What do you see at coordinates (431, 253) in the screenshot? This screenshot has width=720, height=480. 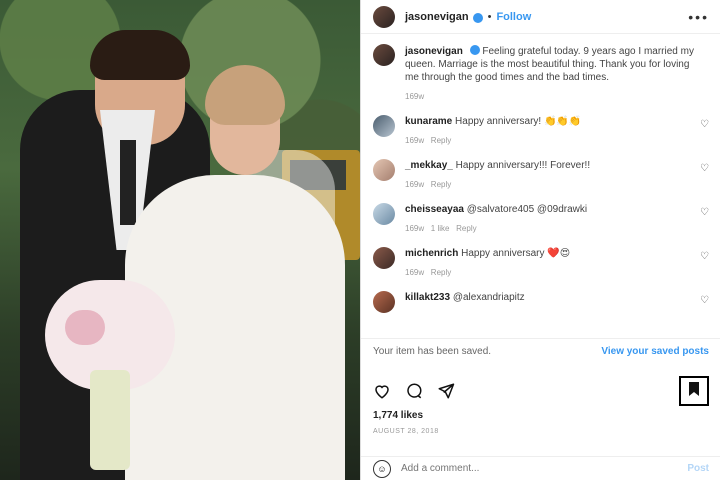 I see `comment-username: michenrich` at bounding box center [431, 253].